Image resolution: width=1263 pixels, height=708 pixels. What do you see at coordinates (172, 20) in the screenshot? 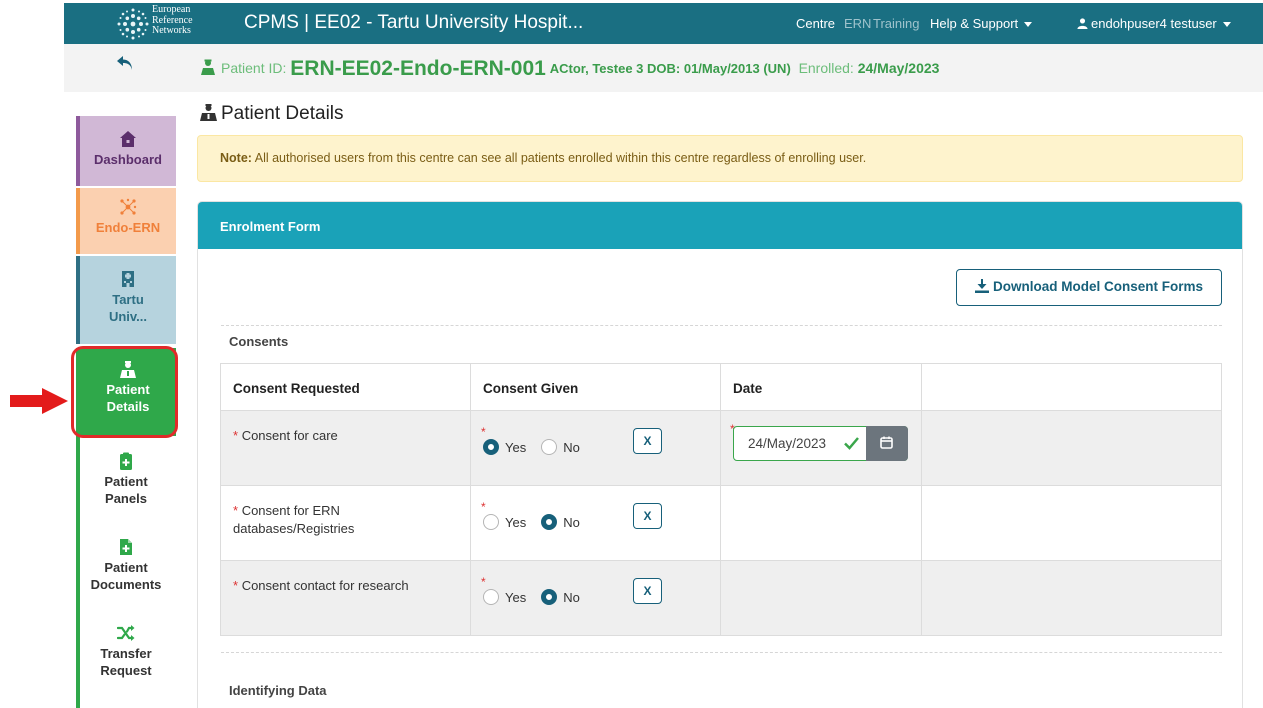
I see `logo-text: European Reference Networks` at bounding box center [172, 20].